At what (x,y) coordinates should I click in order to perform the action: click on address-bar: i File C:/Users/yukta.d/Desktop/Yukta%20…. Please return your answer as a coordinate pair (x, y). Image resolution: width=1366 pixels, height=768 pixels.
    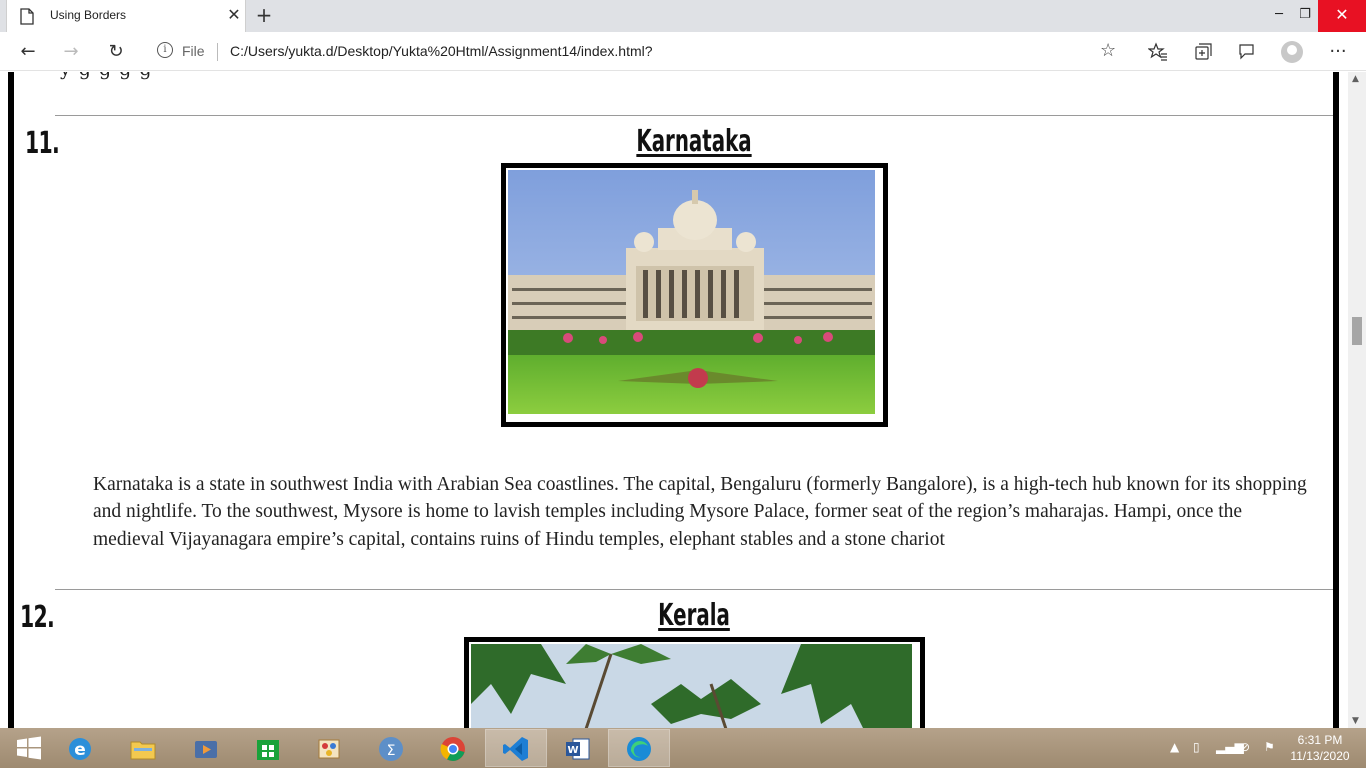
    Looking at the image, I should click on (637, 52).